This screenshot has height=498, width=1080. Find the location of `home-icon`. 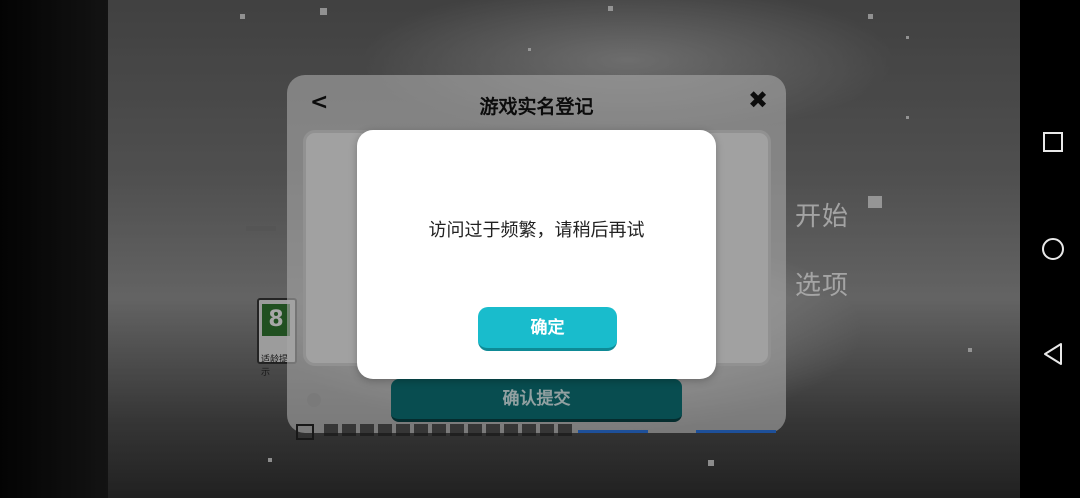

home-icon is located at coordinates (1053, 249).